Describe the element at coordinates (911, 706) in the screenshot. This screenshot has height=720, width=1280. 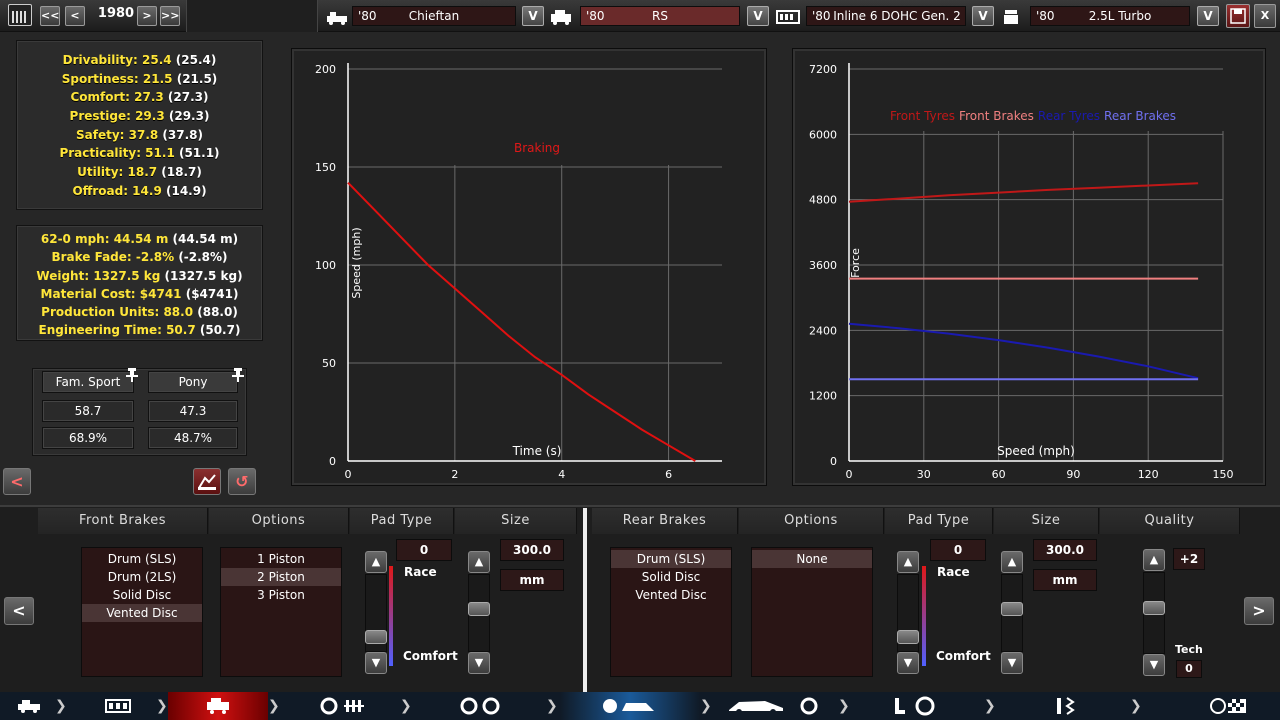
I see `tab-interior` at that location.